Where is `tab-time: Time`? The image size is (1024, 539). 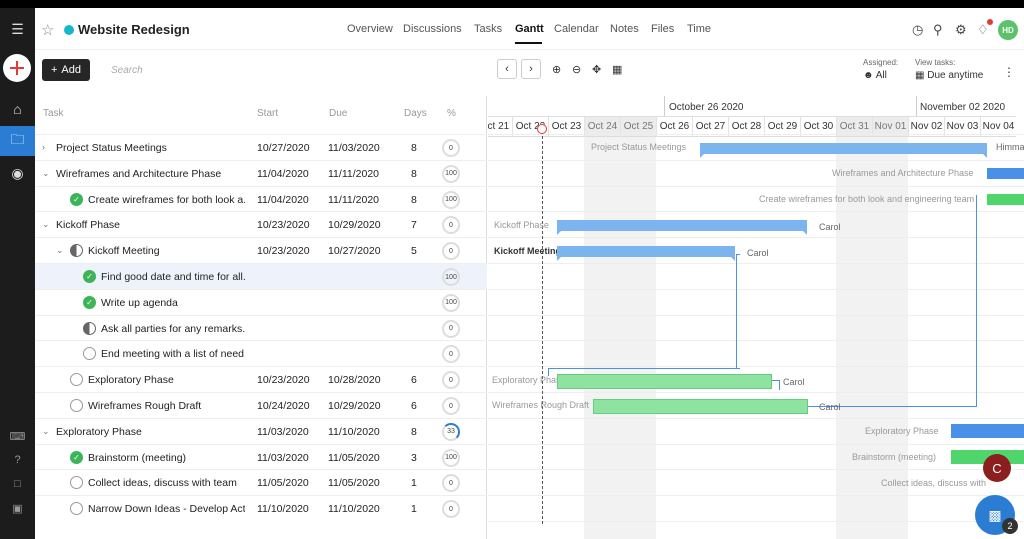
tab-time: Time is located at coordinates (699, 29).